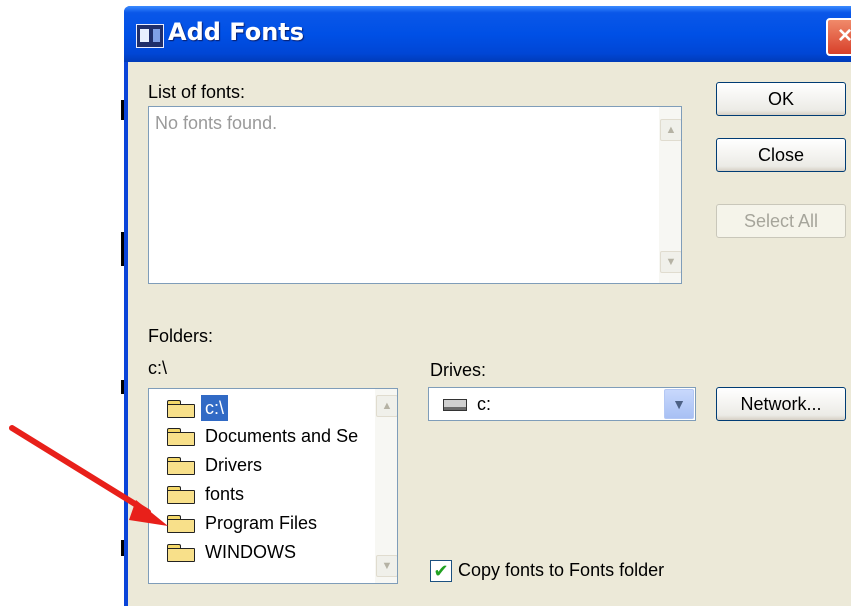 This screenshot has height=606, width=851. I want to click on annotation-arrow-overlay, so click(88, 475).